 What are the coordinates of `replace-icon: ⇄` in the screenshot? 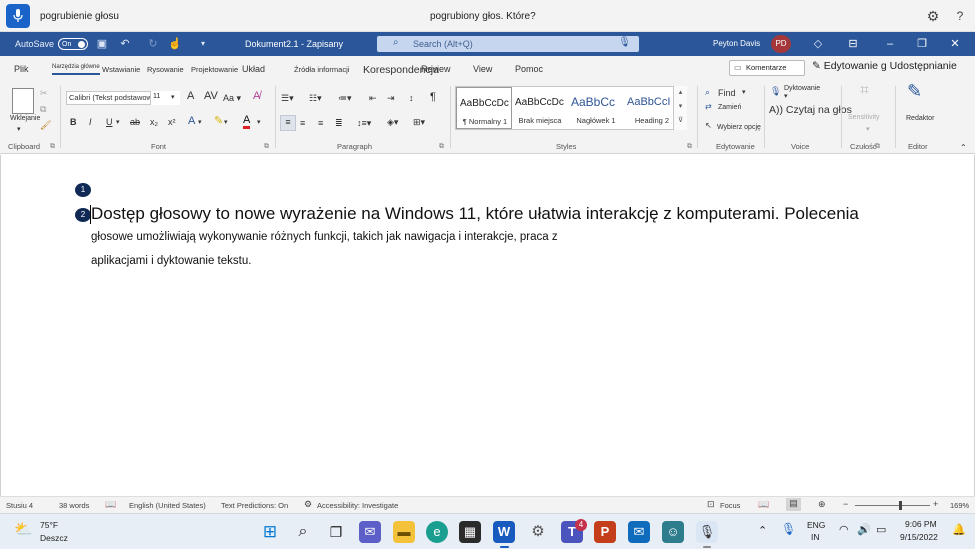 It's located at (708, 107).